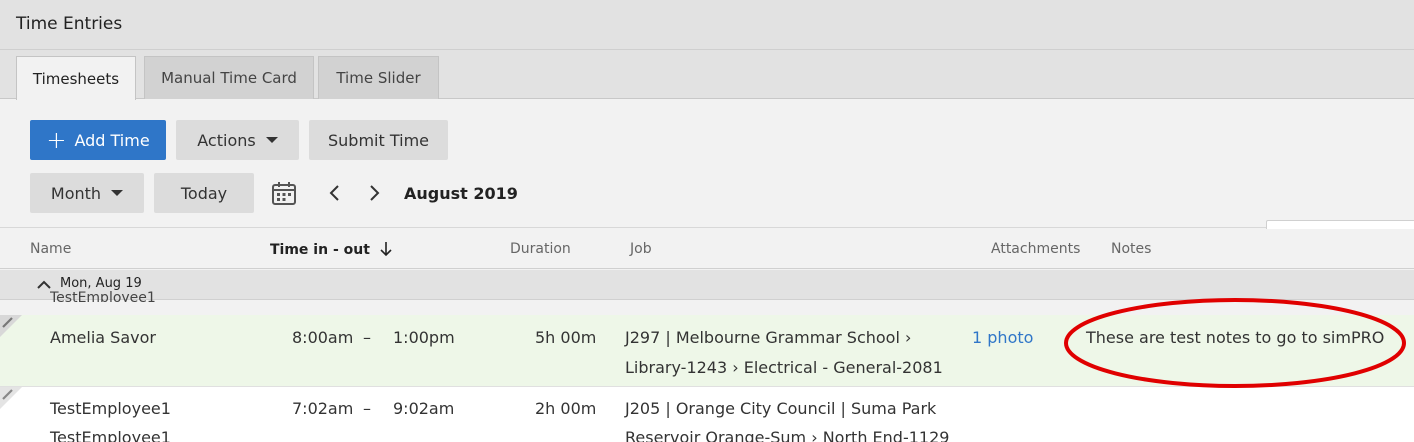 The image size is (1414, 442). I want to click on employee-name-secondary: TestEmployee1, so click(110, 435).